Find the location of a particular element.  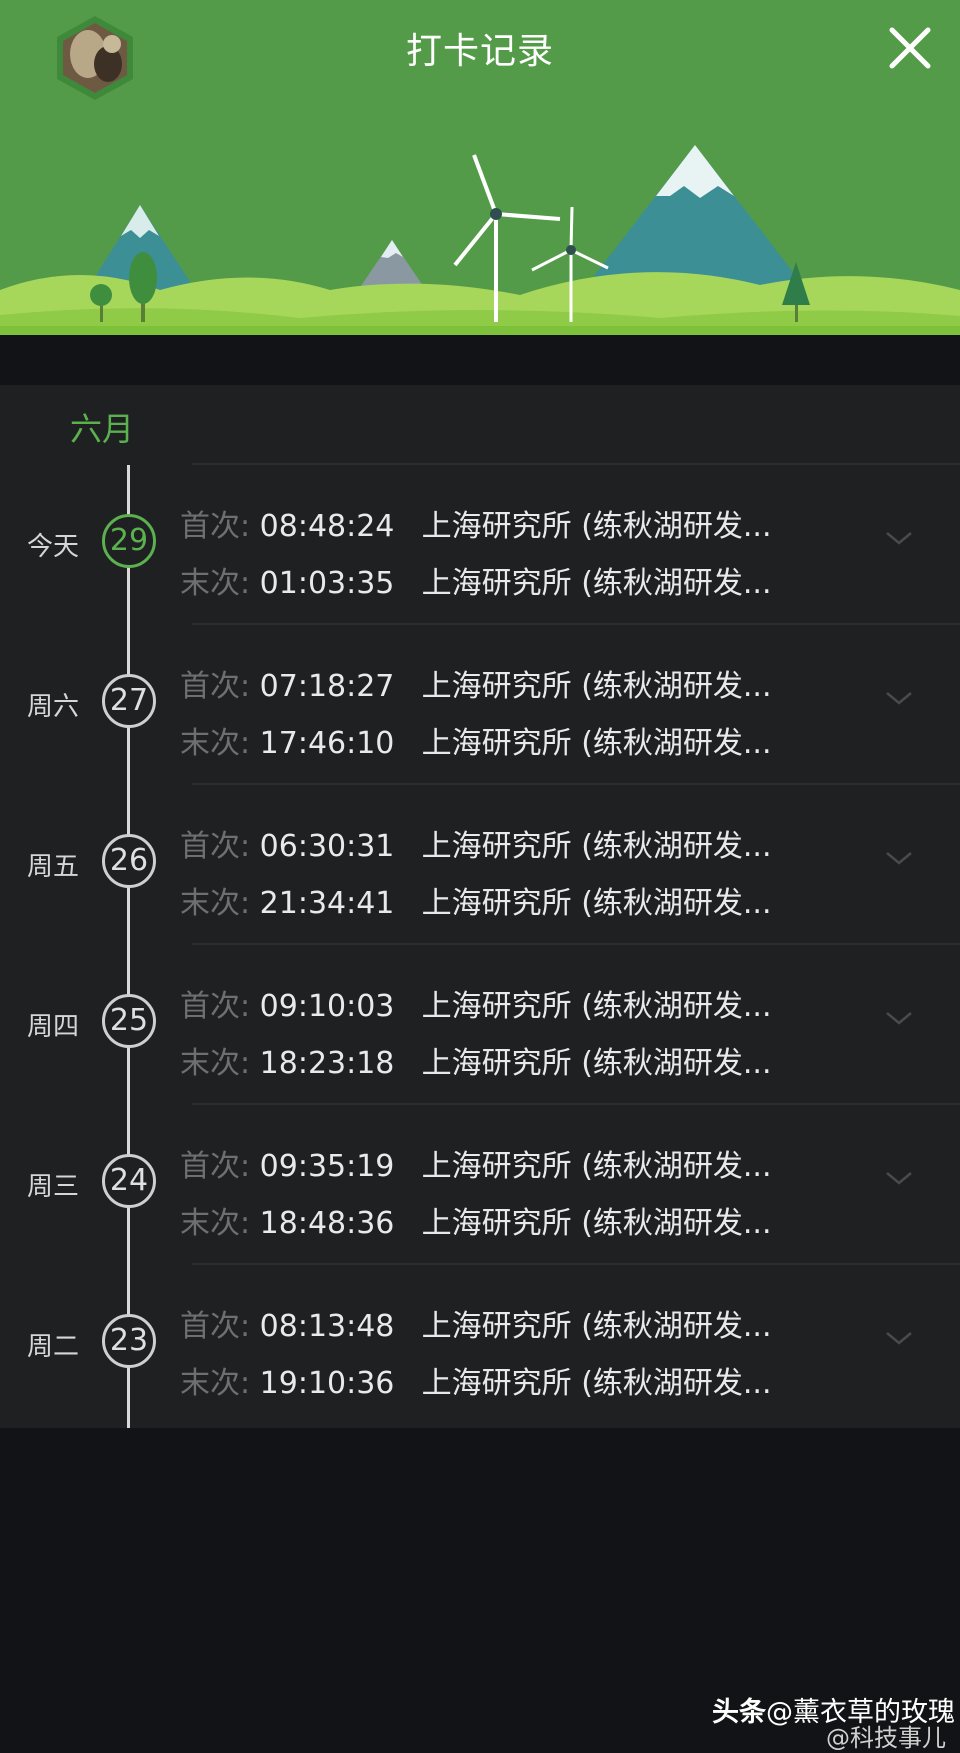

weekday-label: 周六 is located at coordinates (53, 707).